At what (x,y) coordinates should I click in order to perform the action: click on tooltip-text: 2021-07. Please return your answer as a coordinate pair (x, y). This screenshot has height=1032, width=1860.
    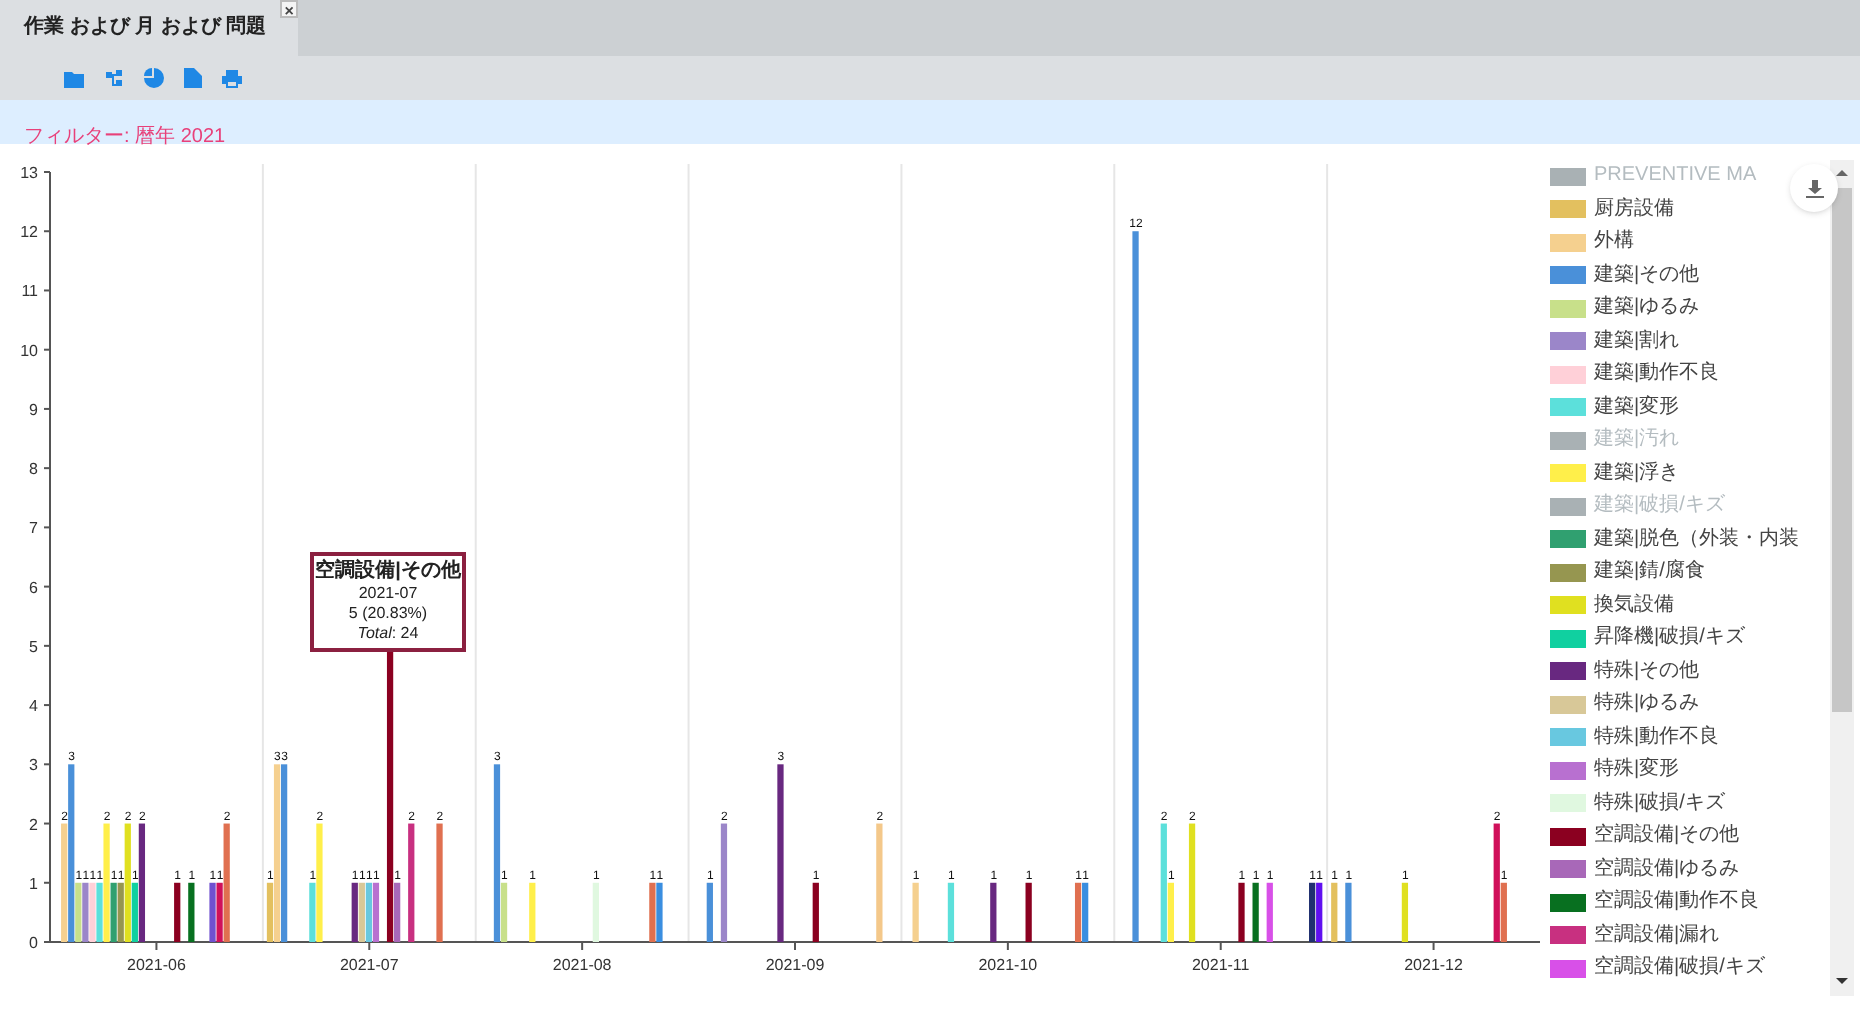
    Looking at the image, I should click on (388, 594).